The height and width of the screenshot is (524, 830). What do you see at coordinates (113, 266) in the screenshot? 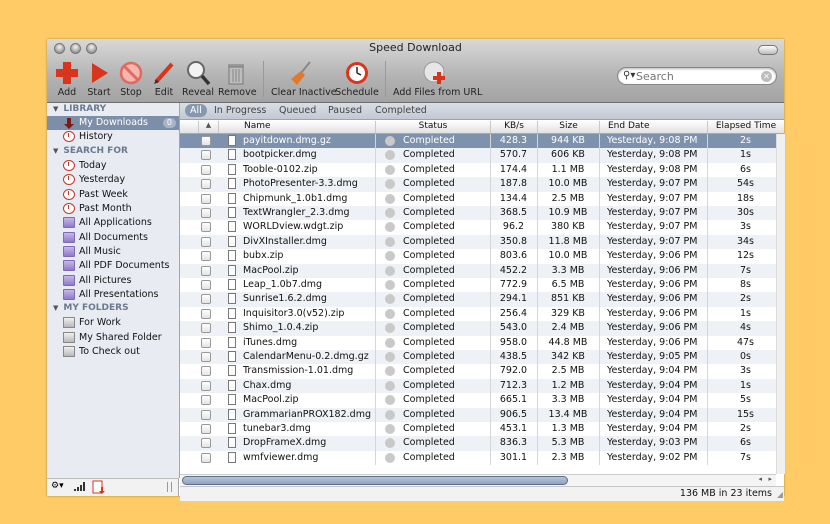
I see `sidebar-item-all-pdf-documents: All PDF Documents` at bounding box center [113, 266].